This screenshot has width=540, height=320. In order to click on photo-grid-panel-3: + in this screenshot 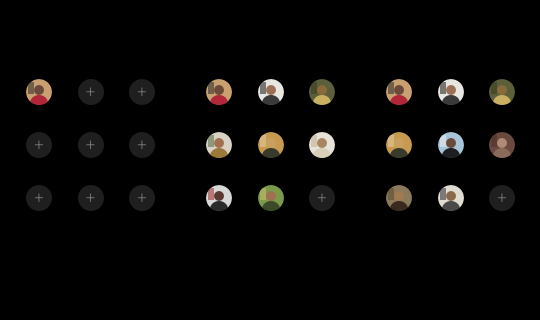, I will do `click(453, 146)`.